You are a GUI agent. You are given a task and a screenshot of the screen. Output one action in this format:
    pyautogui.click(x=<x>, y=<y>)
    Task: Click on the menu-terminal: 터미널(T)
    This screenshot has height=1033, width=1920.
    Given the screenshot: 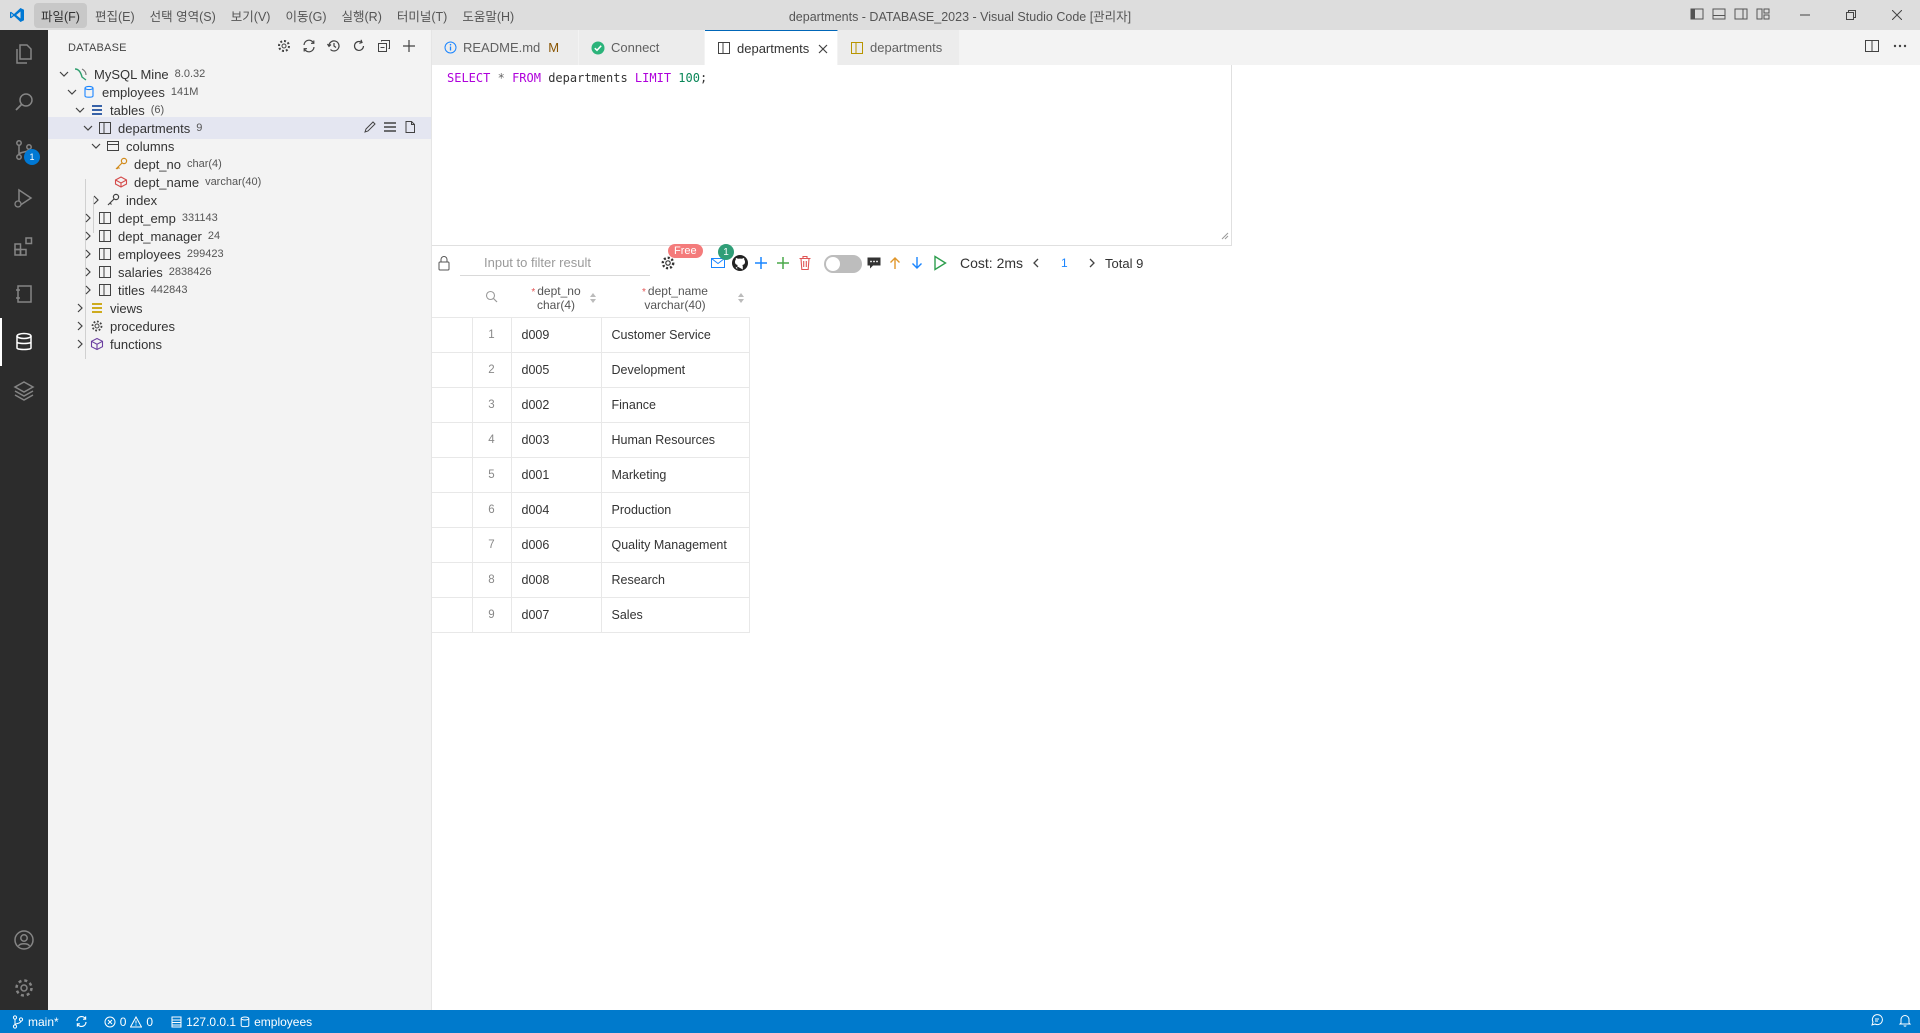 What is the action you would take?
    pyautogui.click(x=422, y=15)
    